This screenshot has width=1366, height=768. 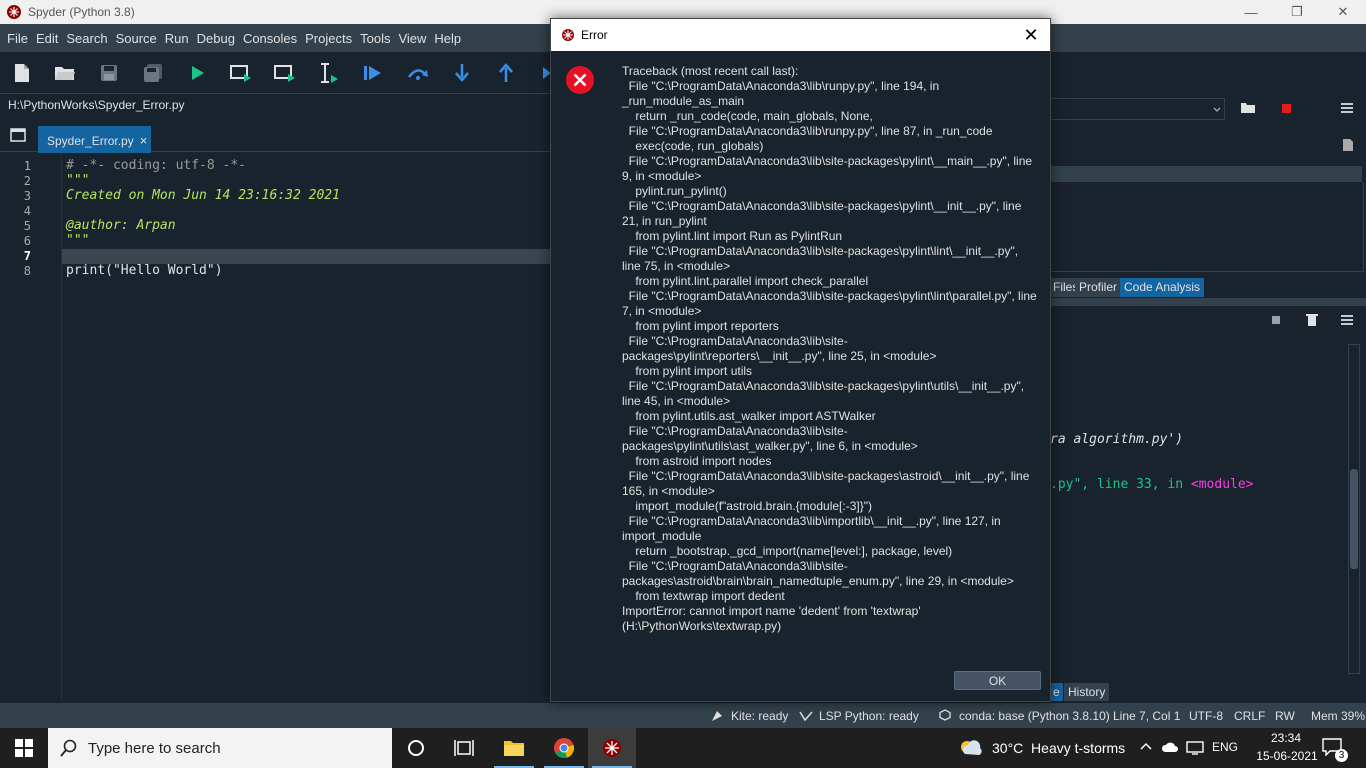 What do you see at coordinates (31, 427) in the screenshot?
I see `line-number-gutter: 1 2 3 4 5 6 7 8` at bounding box center [31, 427].